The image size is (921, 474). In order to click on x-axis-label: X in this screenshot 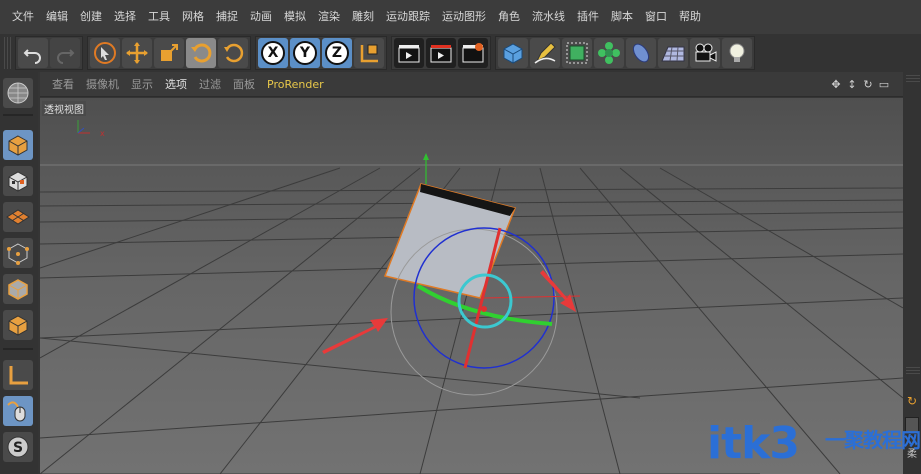, I will do `click(273, 53)`.